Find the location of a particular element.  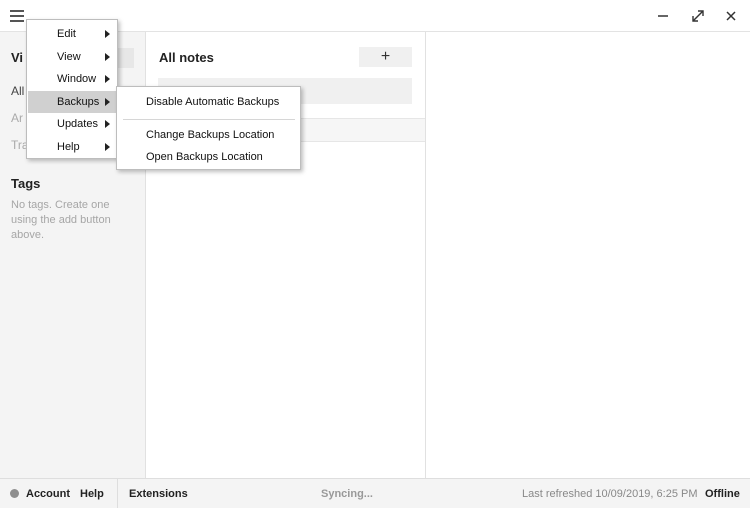

account-button: Account is located at coordinates (48, 494).